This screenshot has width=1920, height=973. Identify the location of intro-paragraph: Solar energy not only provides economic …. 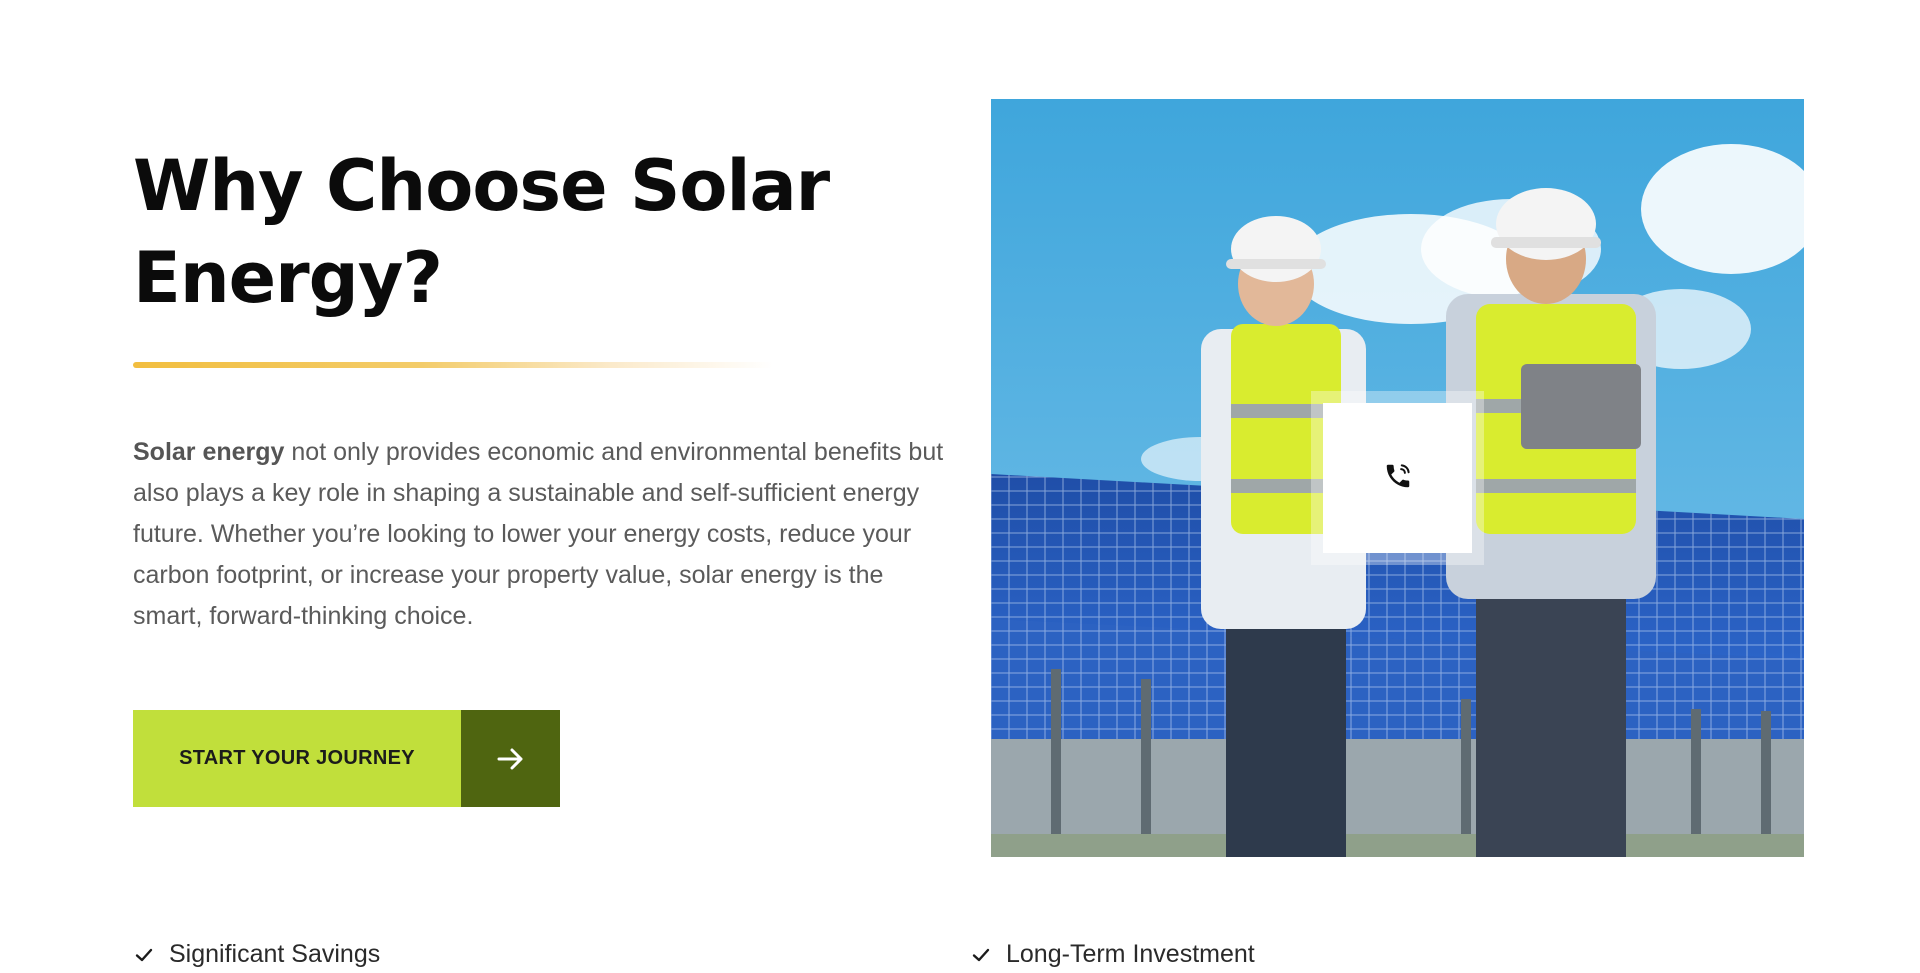
(543, 534).